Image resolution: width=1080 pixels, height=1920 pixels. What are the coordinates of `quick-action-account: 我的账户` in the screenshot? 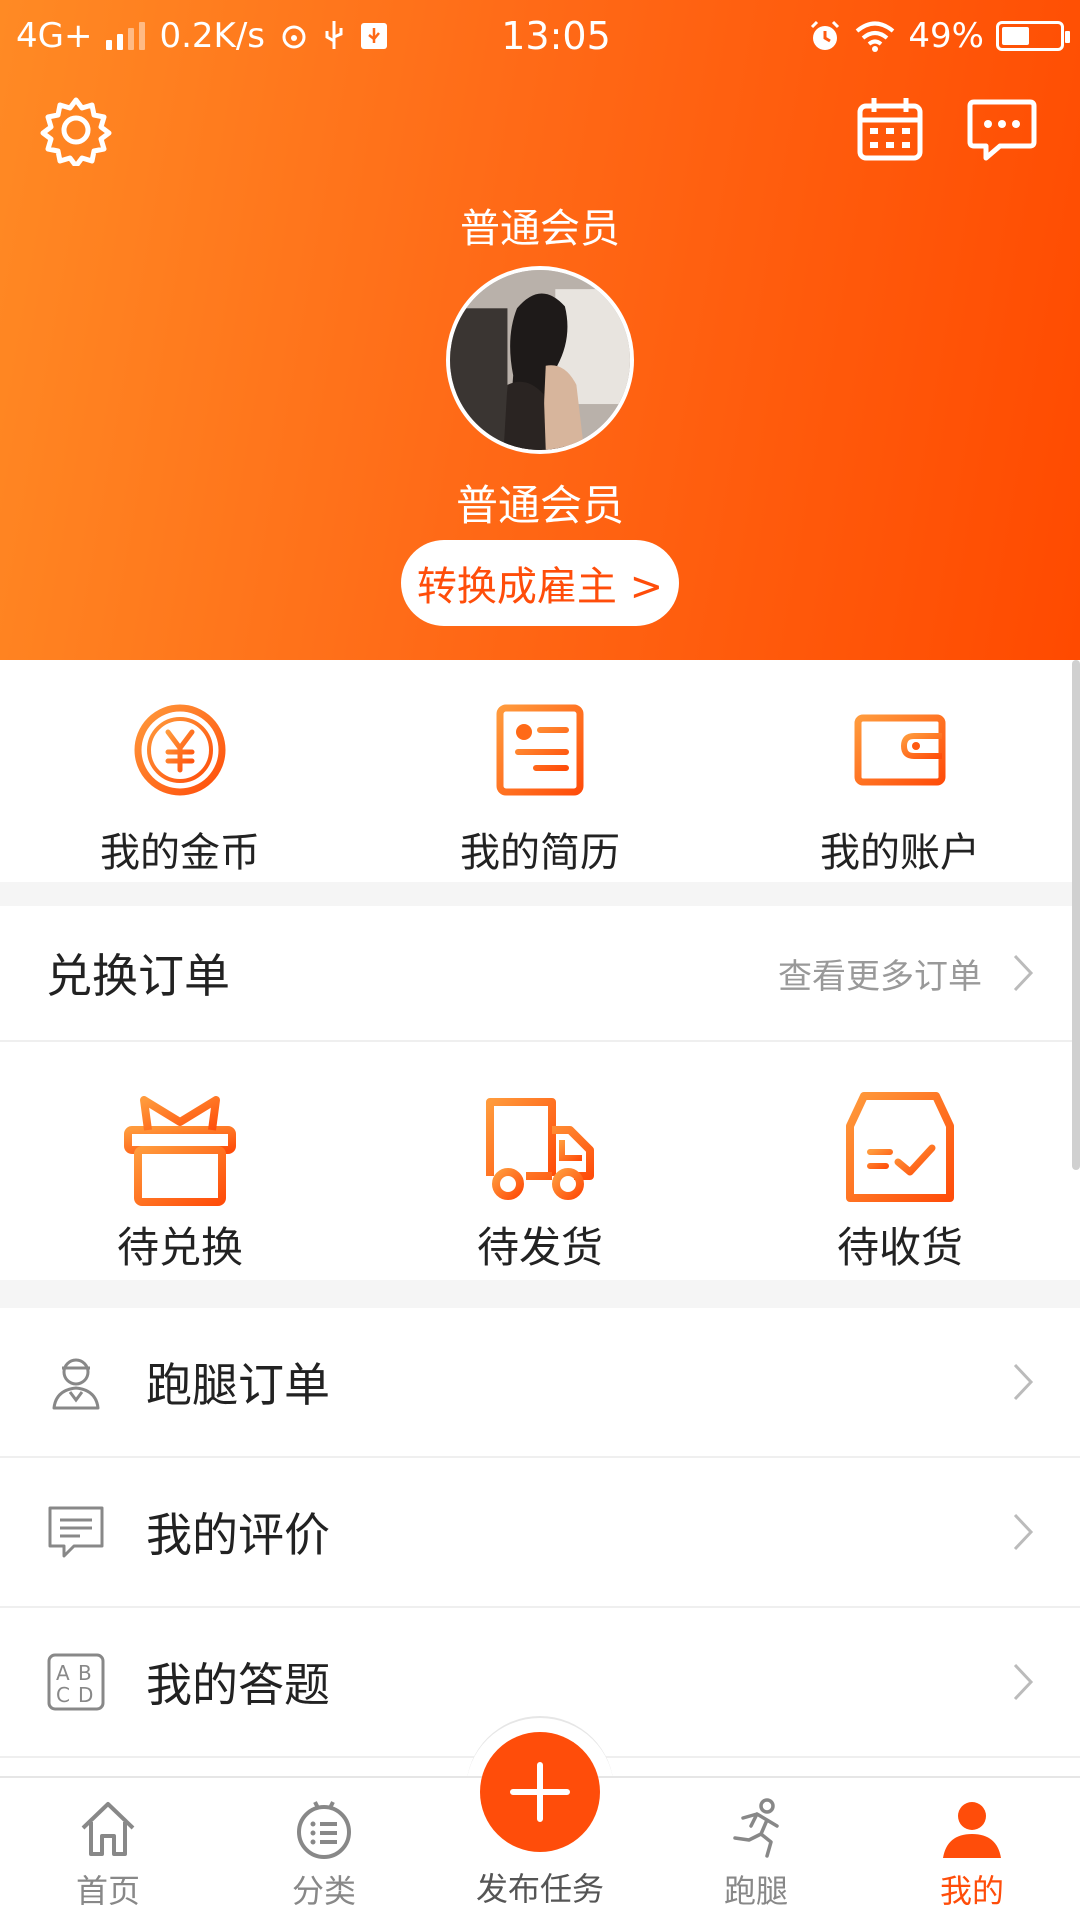 It's located at (900, 771).